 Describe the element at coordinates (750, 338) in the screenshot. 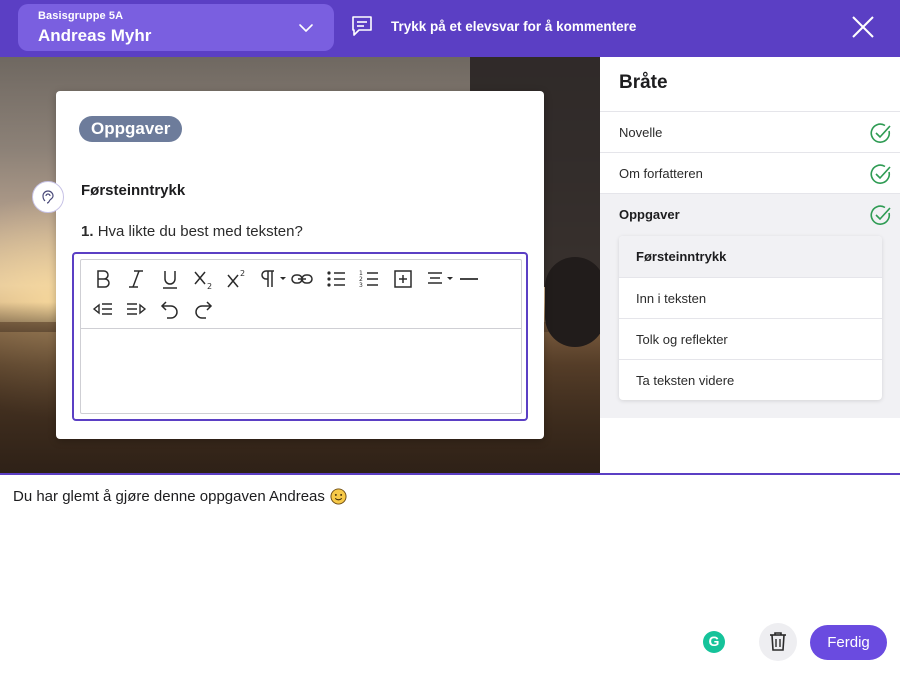

I see `subtask-tolk-og-reflekter: Tolk og reflekter` at that location.